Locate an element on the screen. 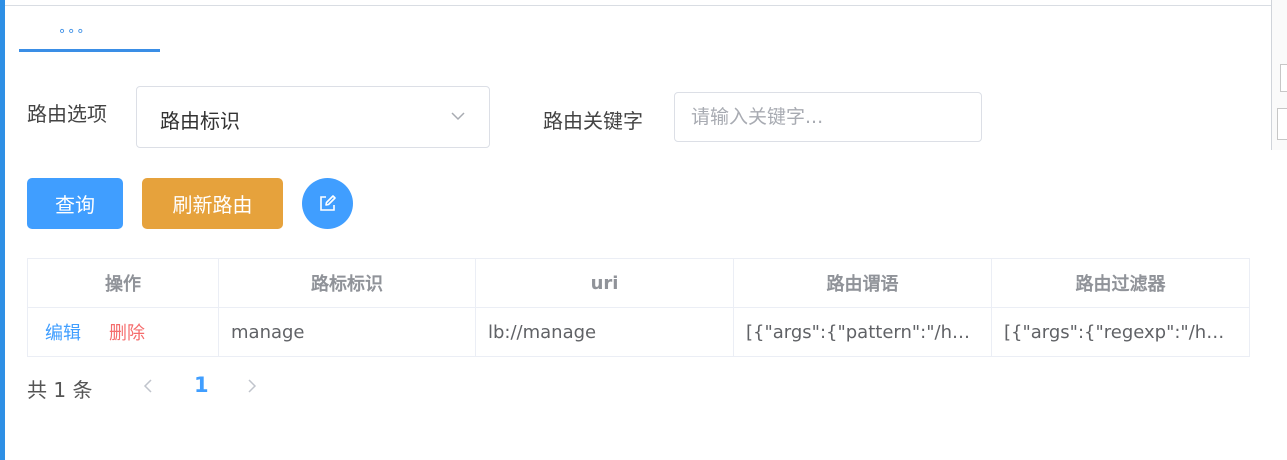 The image size is (1287, 460). tab-underline is located at coordinates (89, 50).